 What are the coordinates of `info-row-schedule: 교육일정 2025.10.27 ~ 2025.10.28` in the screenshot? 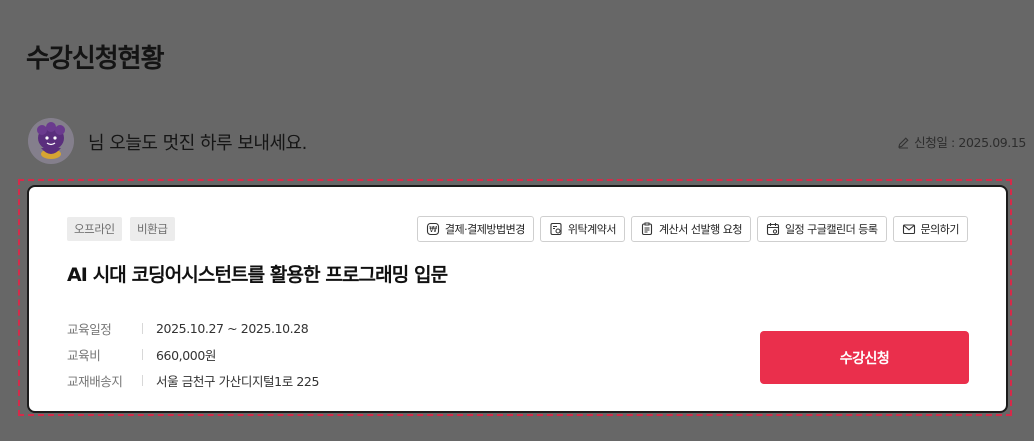 It's located at (193, 328).